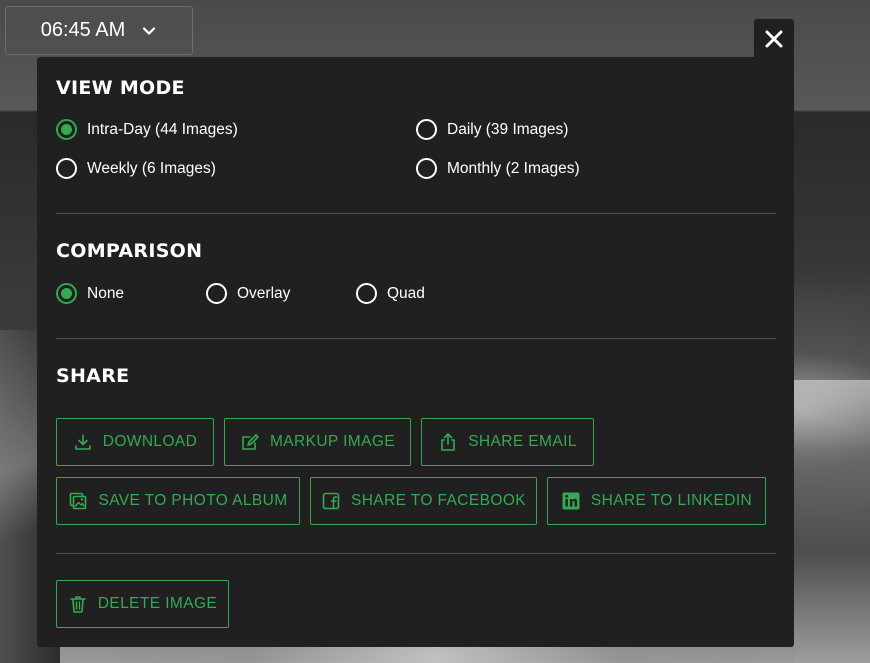 This screenshot has width=870, height=663. What do you see at coordinates (151, 168) in the screenshot?
I see `radio-label: Weekly (6 Images)` at bounding box center [151, 168].